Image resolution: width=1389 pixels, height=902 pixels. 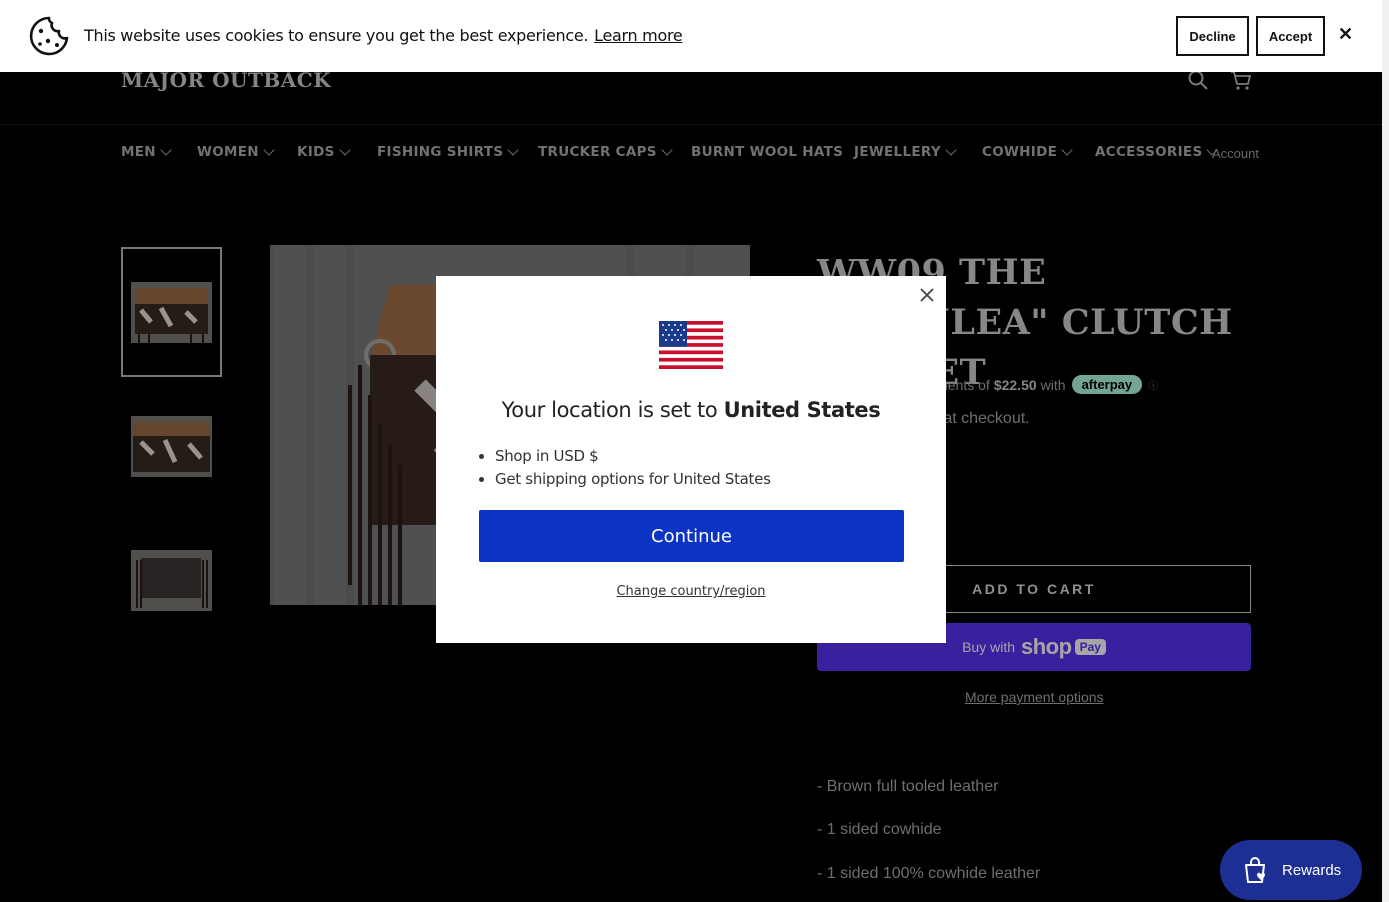 I want to click on list-item: Get shipping options for United States, so click(x=633, y=479).